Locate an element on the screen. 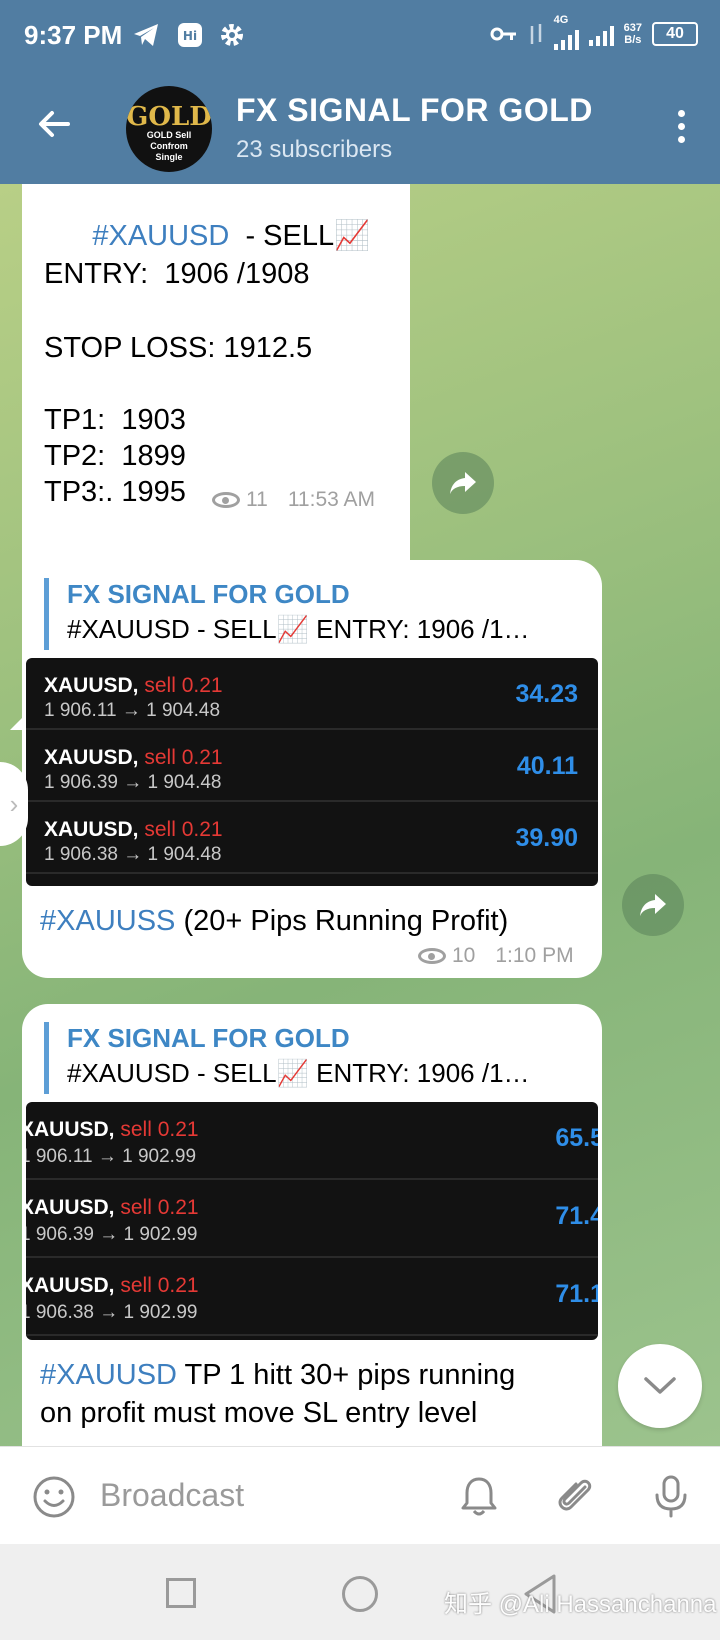  tp1-line: TP1: 1903 is located at coordinates (115, 420).